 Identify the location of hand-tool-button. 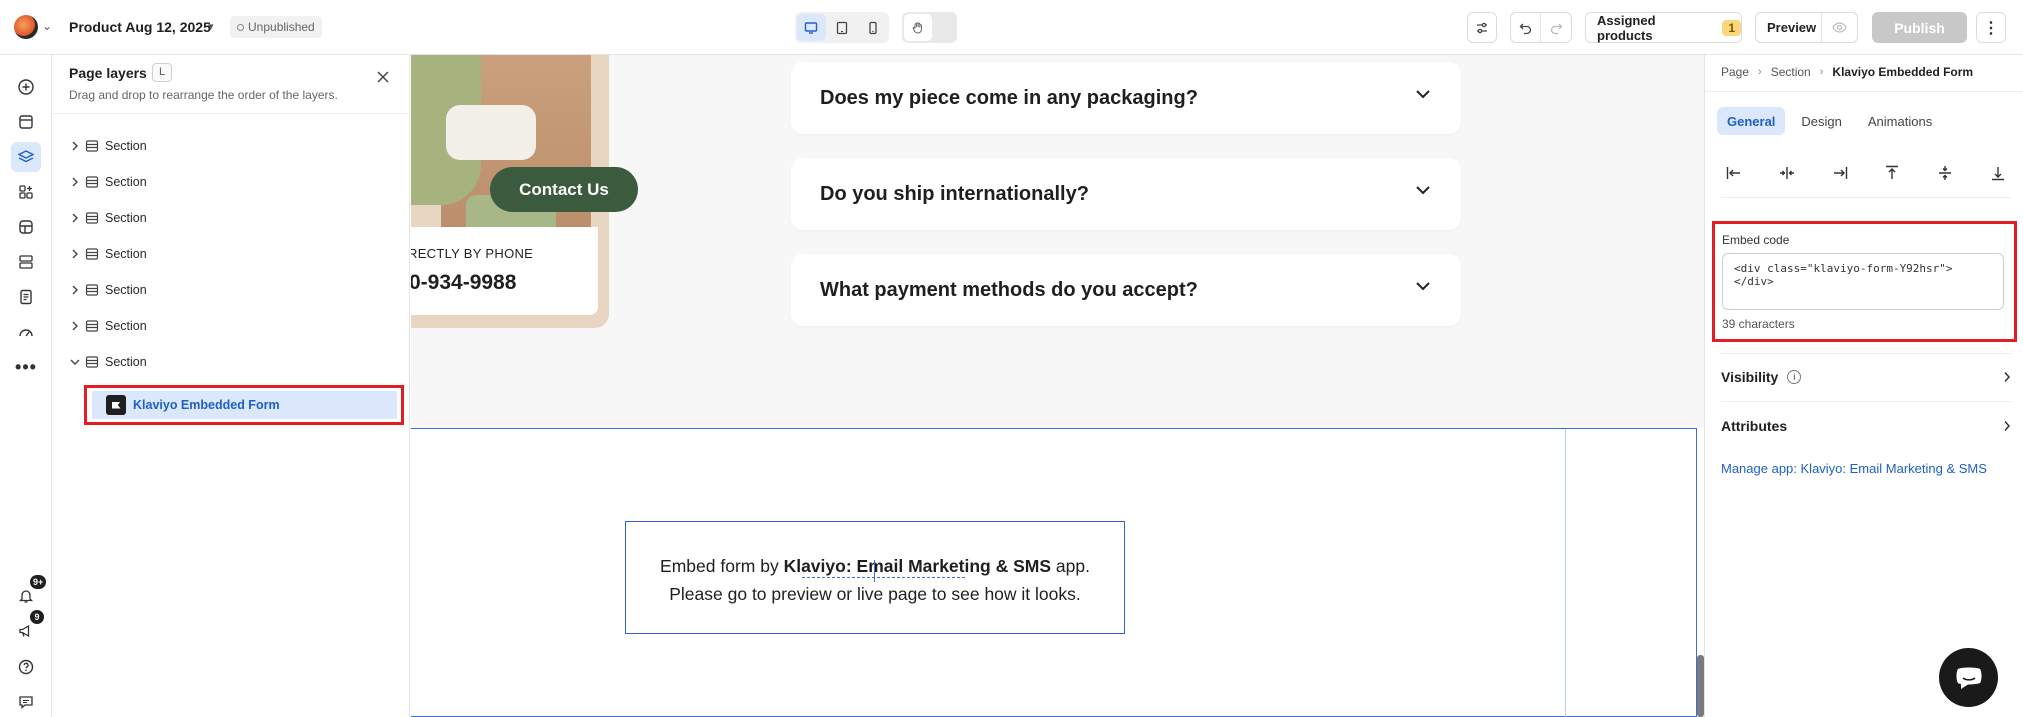
(918, 27).